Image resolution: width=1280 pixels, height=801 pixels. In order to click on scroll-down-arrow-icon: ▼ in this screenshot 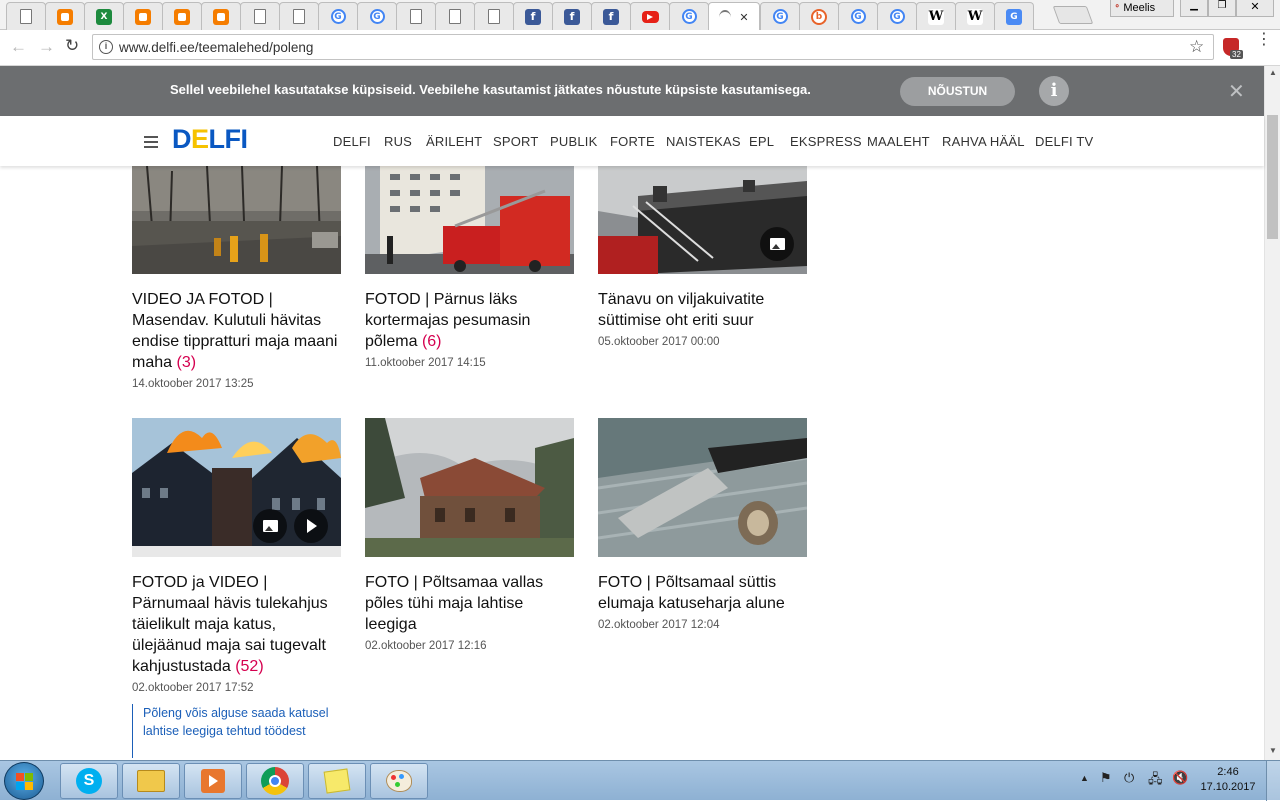, I will do `click(1273, 750)`.